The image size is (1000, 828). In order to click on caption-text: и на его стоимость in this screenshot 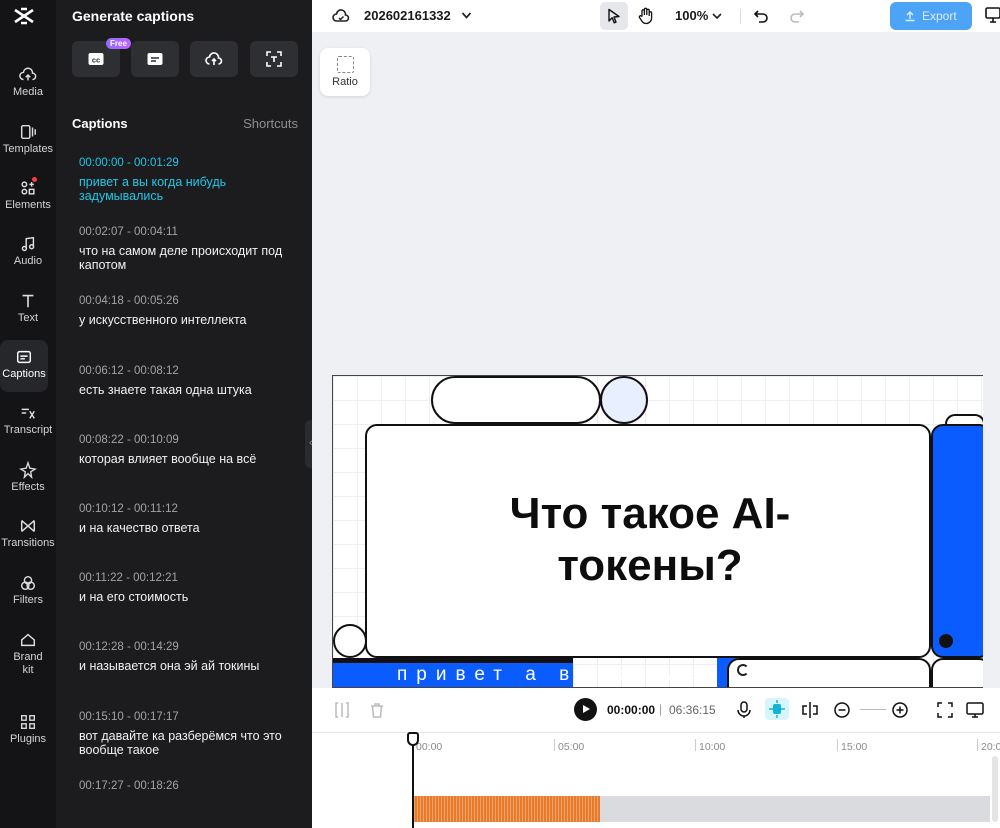, I will do `click(187, 597)`.